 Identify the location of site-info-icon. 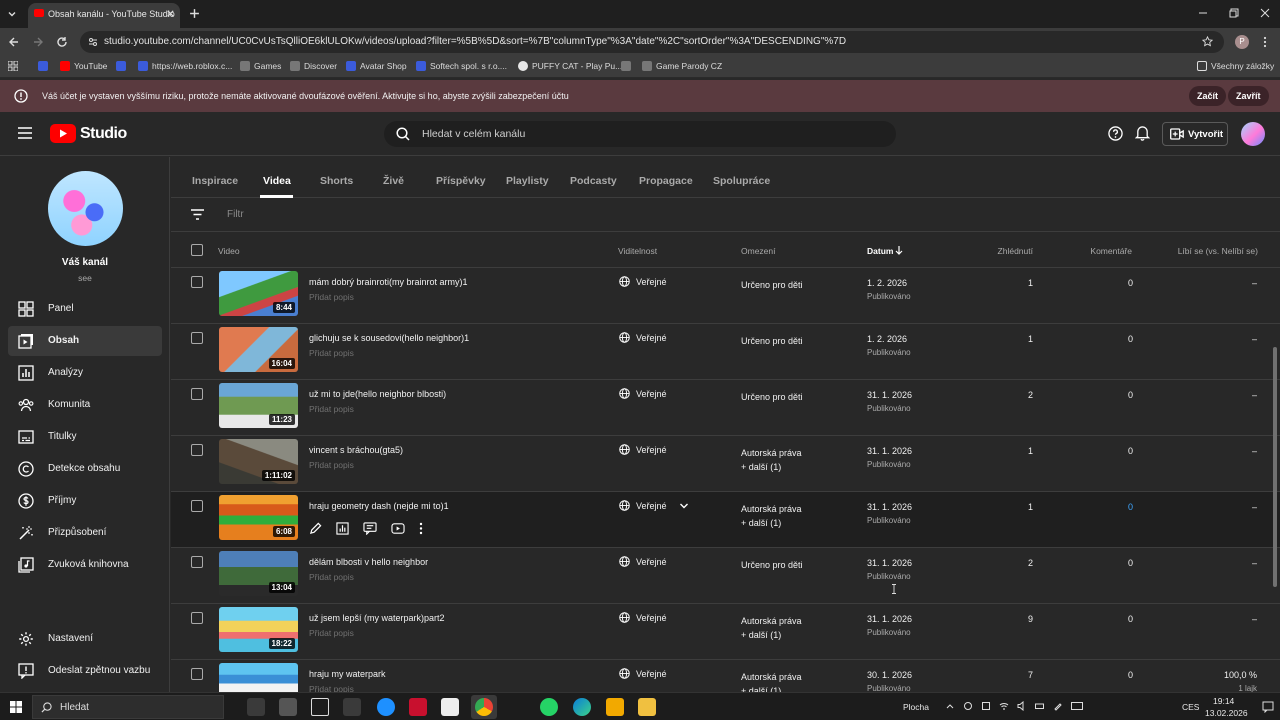
(93, 42).